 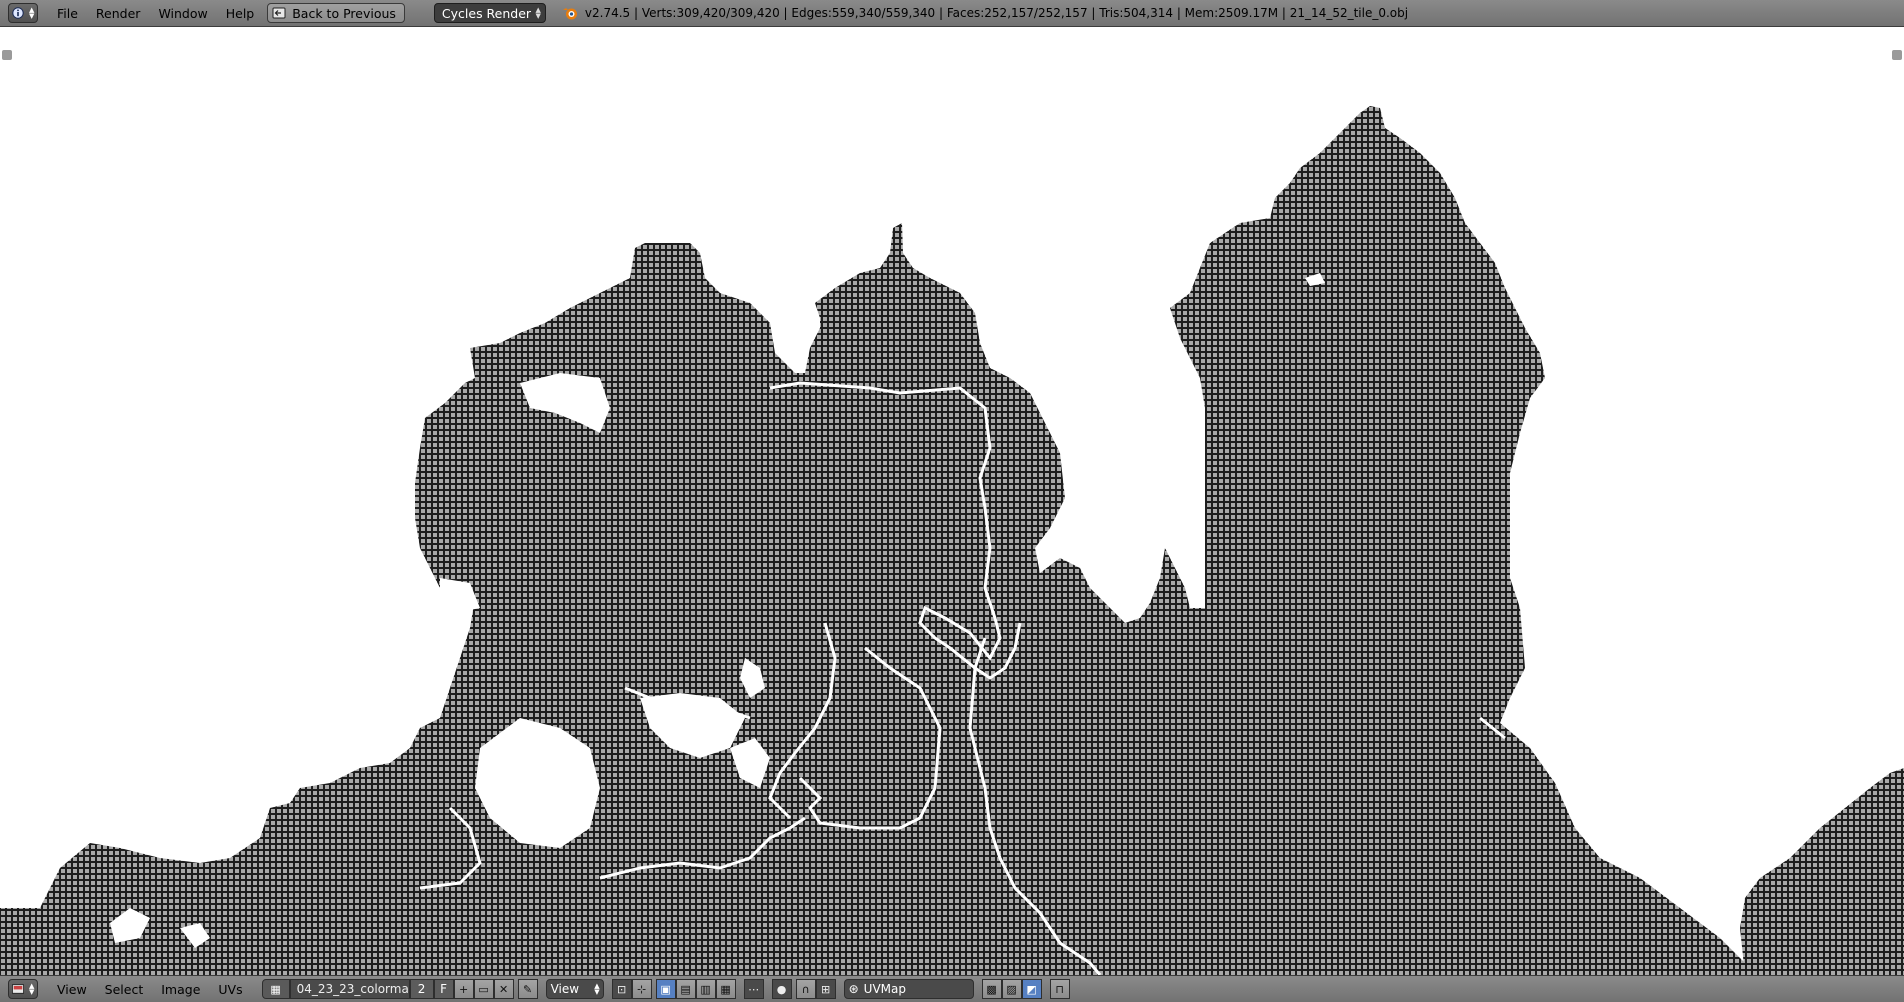 I want to click on channel-alpha-button: ▨, so click(x=1011, y=989).